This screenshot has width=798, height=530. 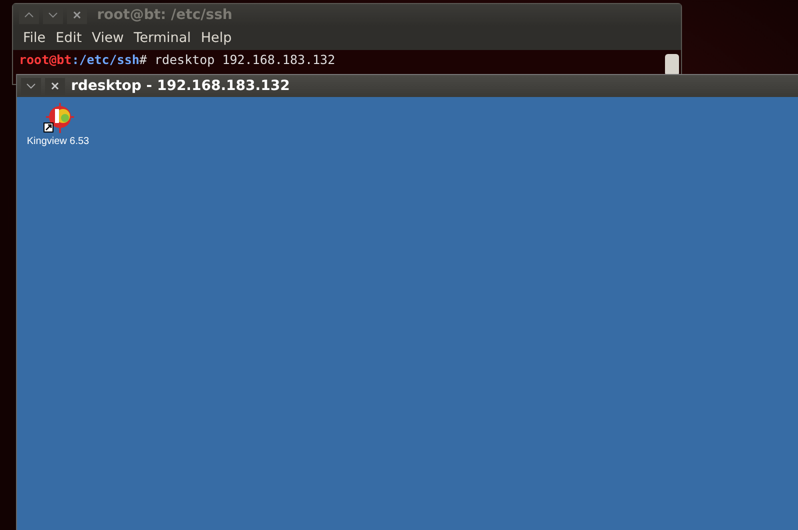 I want to click on maximize-button, so click(x=31, y=86).